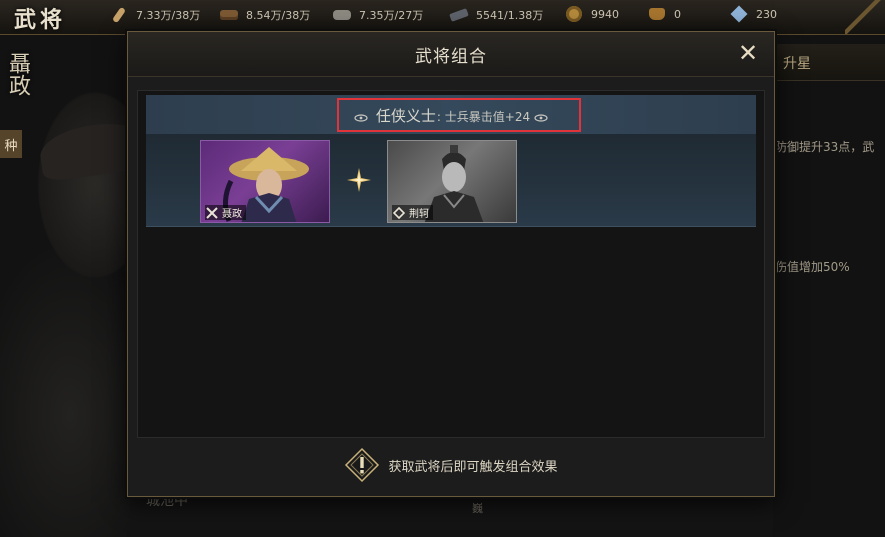 Image resolution: width=885 pixels, height=537 pixels. What do you see at coordinates (605, 14) in the screenshot?
I see `resource-value: 9940` at bounding box center [605, 14].